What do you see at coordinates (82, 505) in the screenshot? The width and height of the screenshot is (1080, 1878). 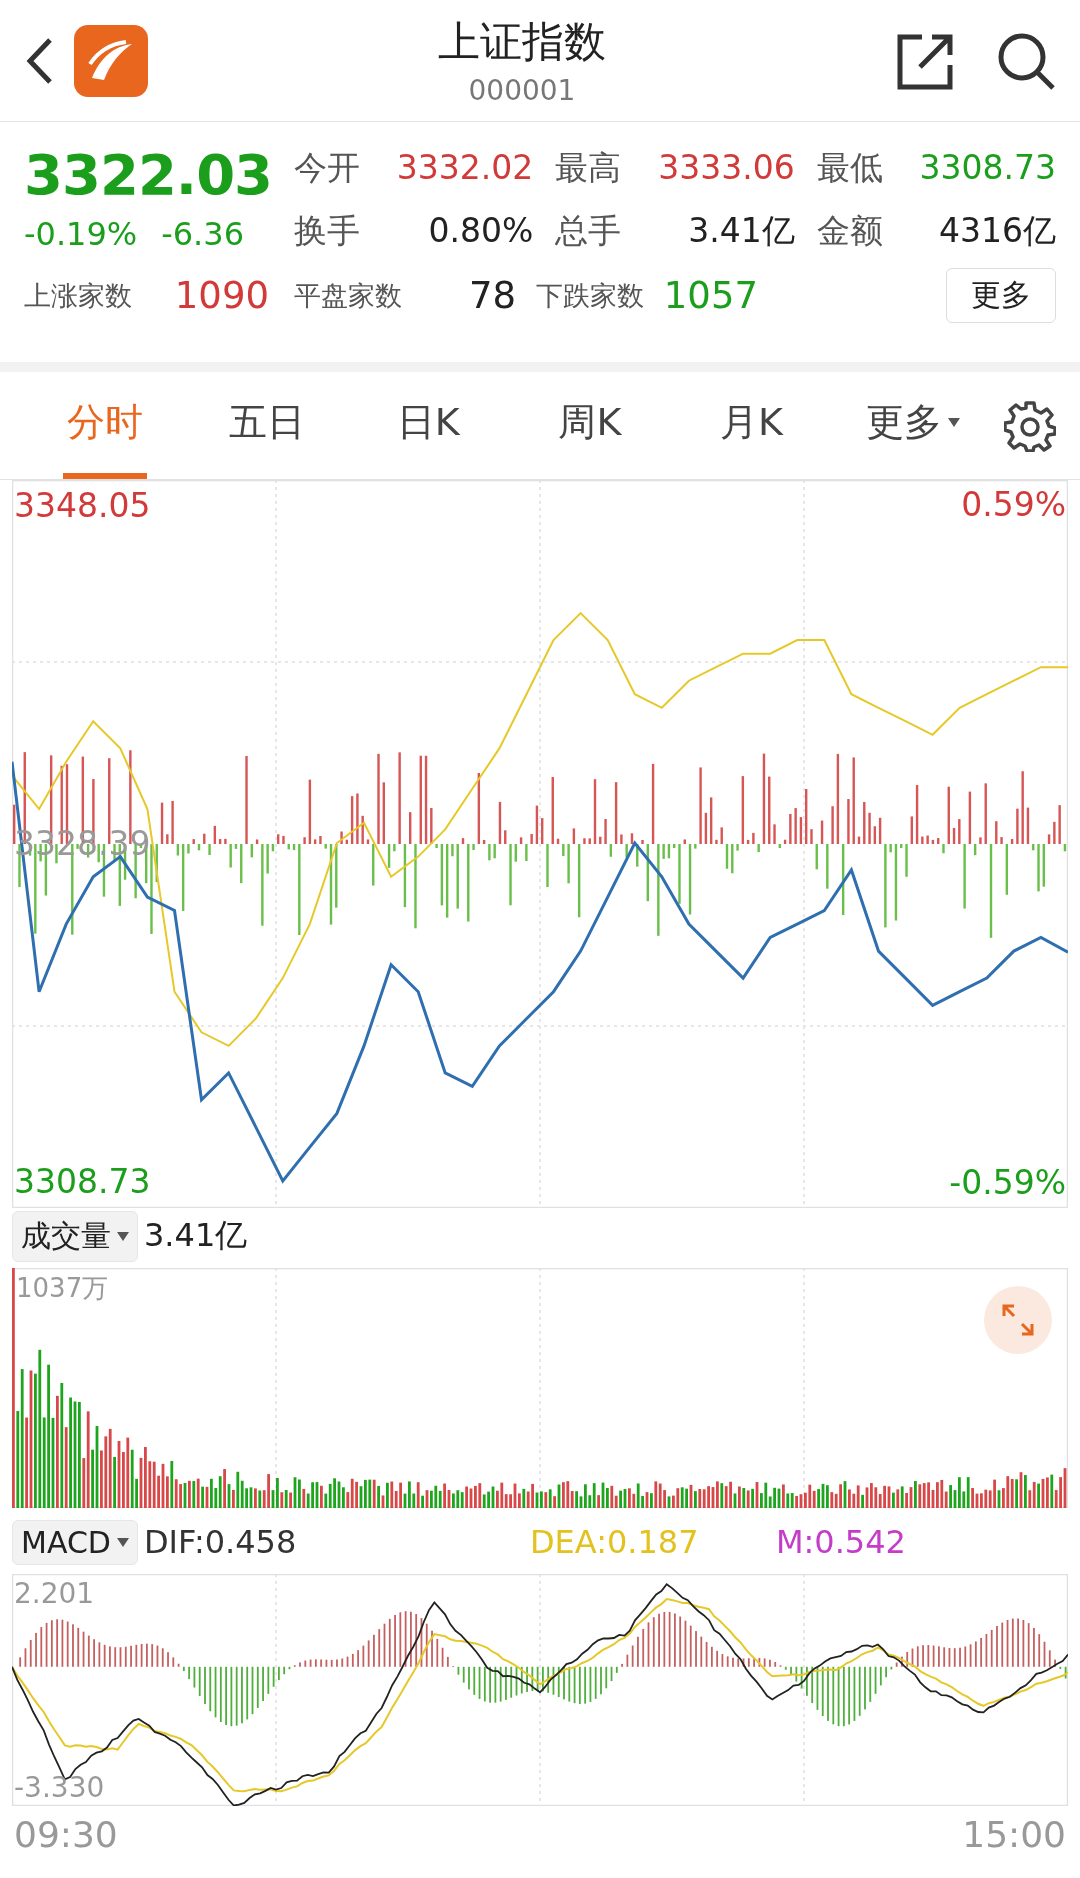 I see `y-axis-label: 3348.05` at bounding box center [82, 505].